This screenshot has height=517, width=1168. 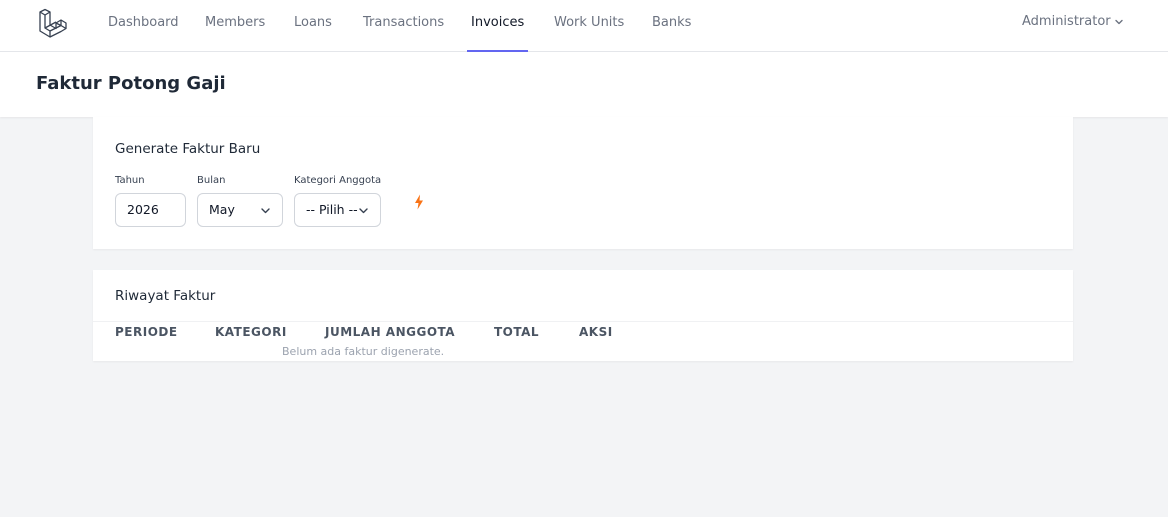 What do you see at coordinates (211, 180) in the screenshot?
I see `month-label: Bulan` at bounding box center [211, 180].